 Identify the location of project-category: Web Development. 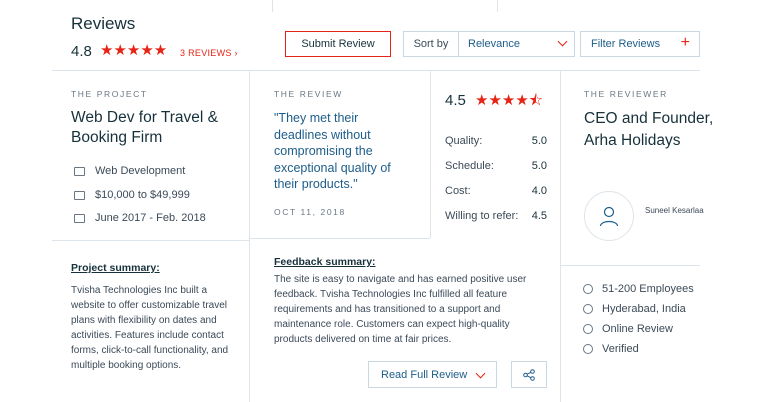
(129, 171).